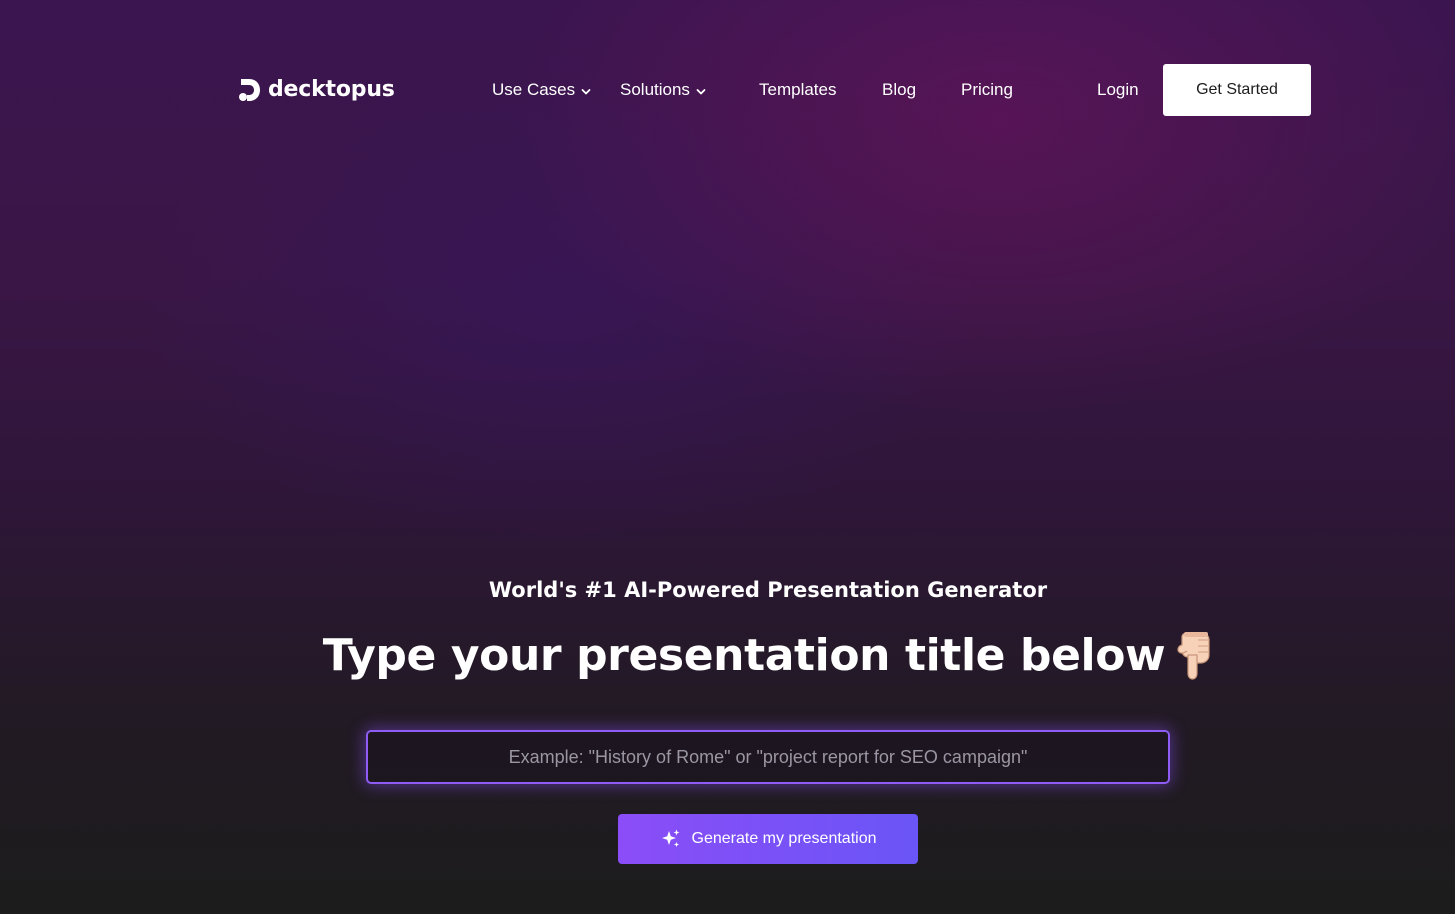 This screenshot has height=914, width=1455. I want to click on generate-presentation-label: Generate my presentation, so click(784, 838).